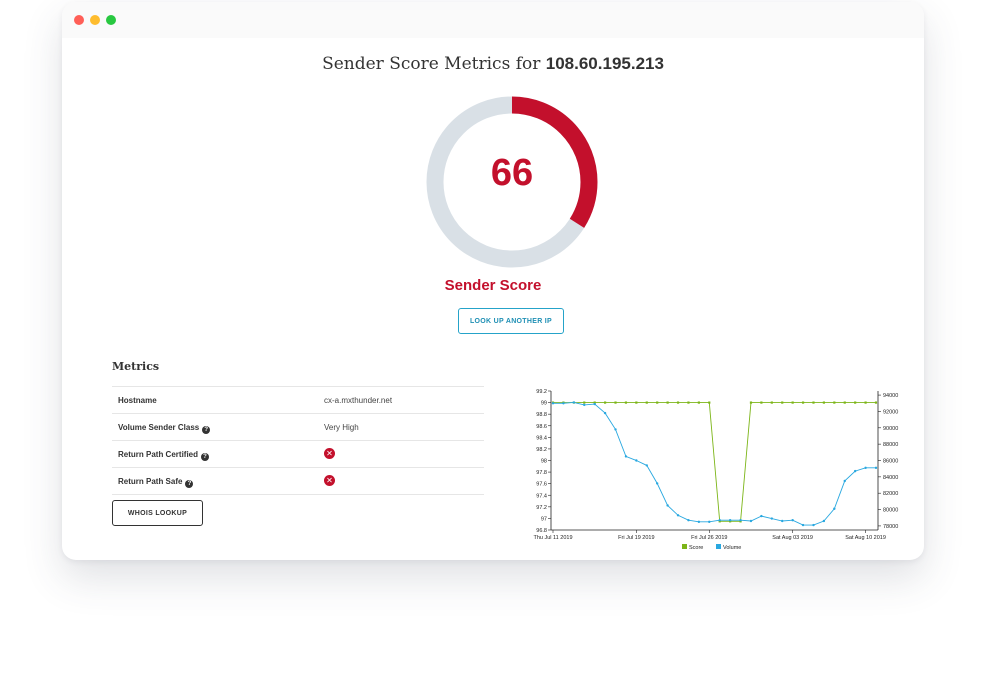  What do you see at coordinates (709, 538) in the screenshot?
I see `x-tick-label: Fri Jul 26 2019` at bounding box center [709, 538].